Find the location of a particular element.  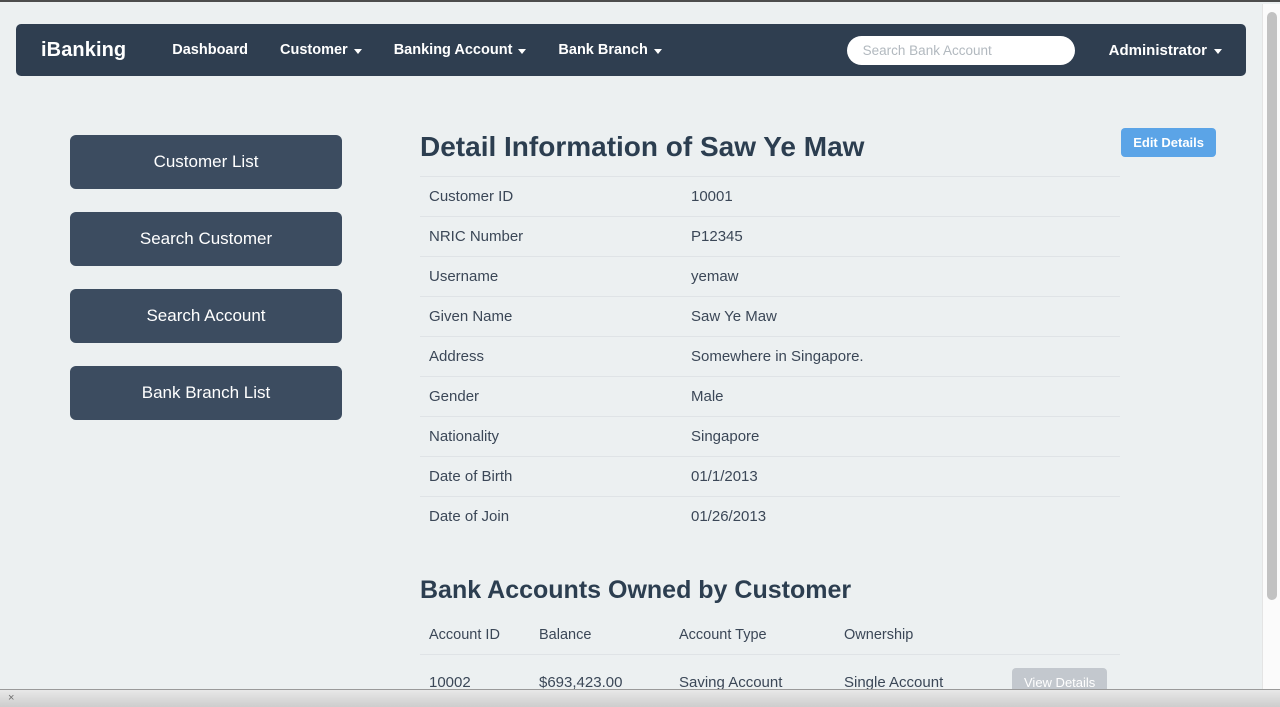

table-row: NRIC Number P12345 is located at coordinates (770, 236).